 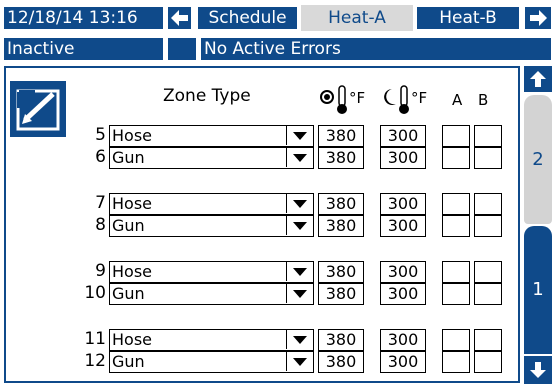 I want to click on page-1-button: 1, so click(x=538, y=290).